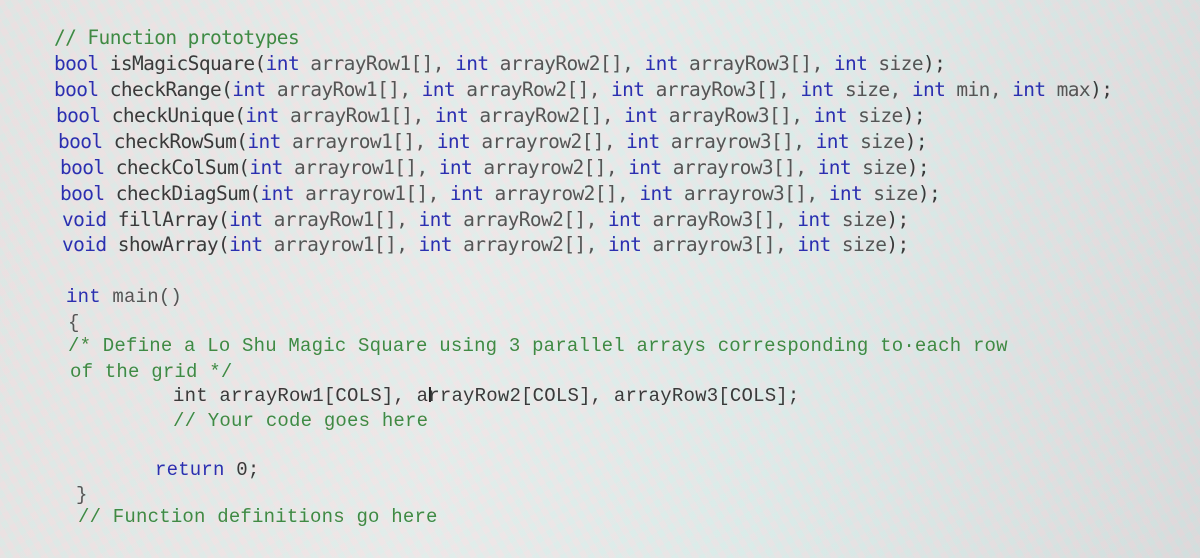 The height and width of the screenshot is (558, 1200). I want to click on code-placeholder-comment: // Your code goes here, so click(301, 421).